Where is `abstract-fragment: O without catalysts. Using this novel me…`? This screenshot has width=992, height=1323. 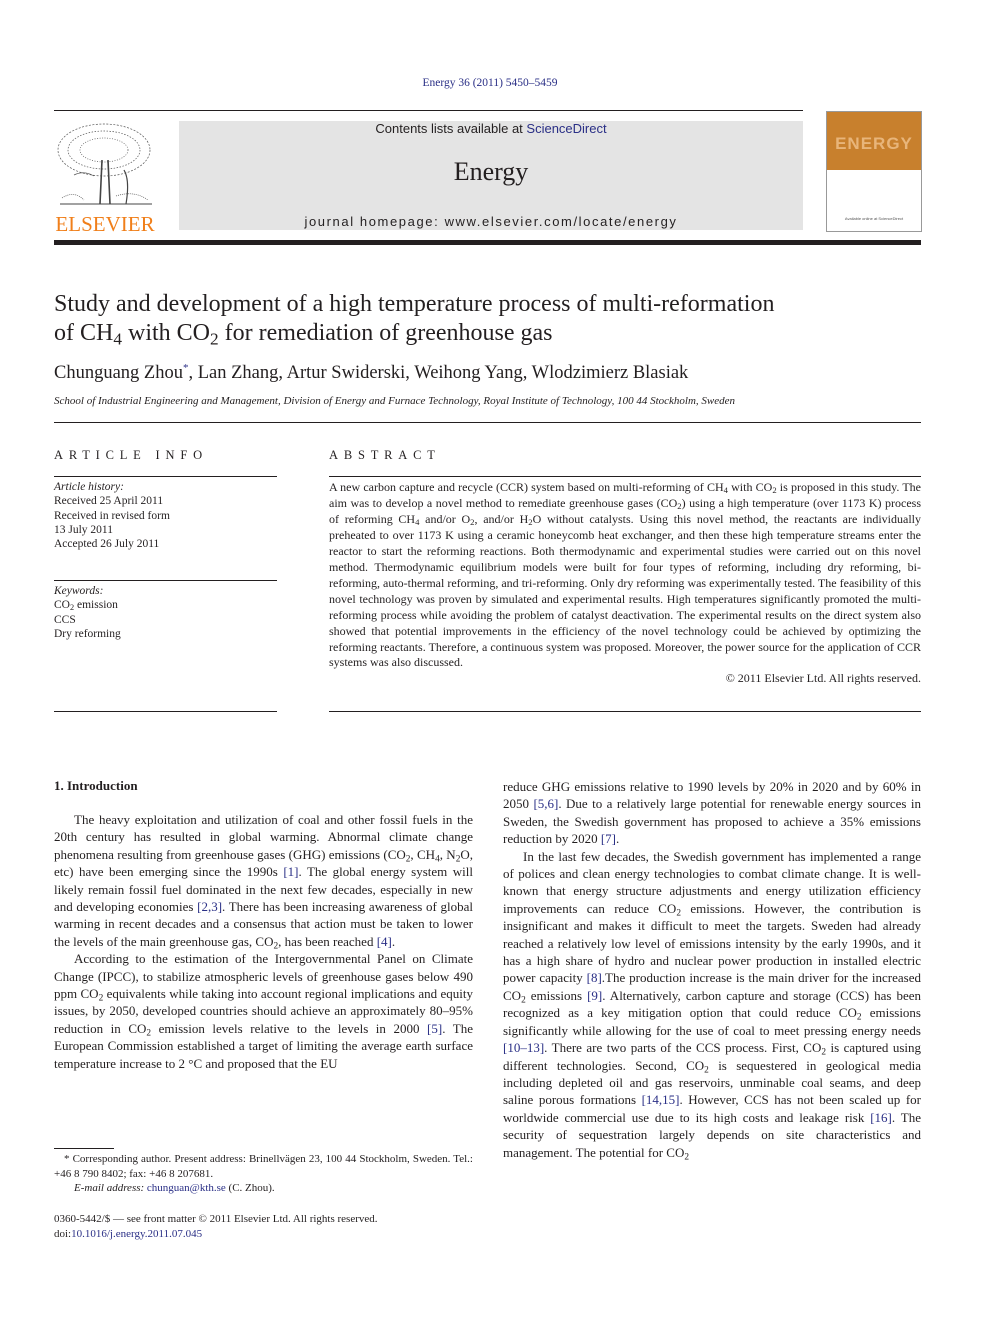
abstract-fragment: O without catalysts. Using this novel me… is located at coordinates (625, 590).